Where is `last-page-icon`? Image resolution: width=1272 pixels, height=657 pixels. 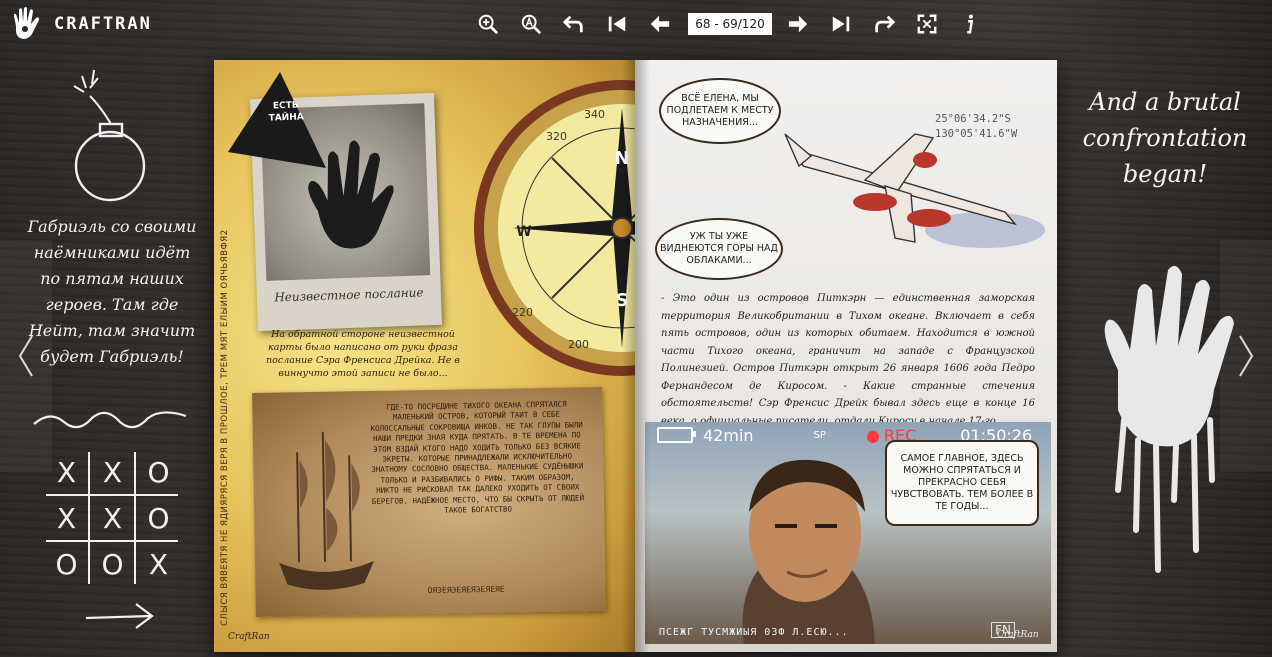 last-page-icon is located at coordinates (841, 24).